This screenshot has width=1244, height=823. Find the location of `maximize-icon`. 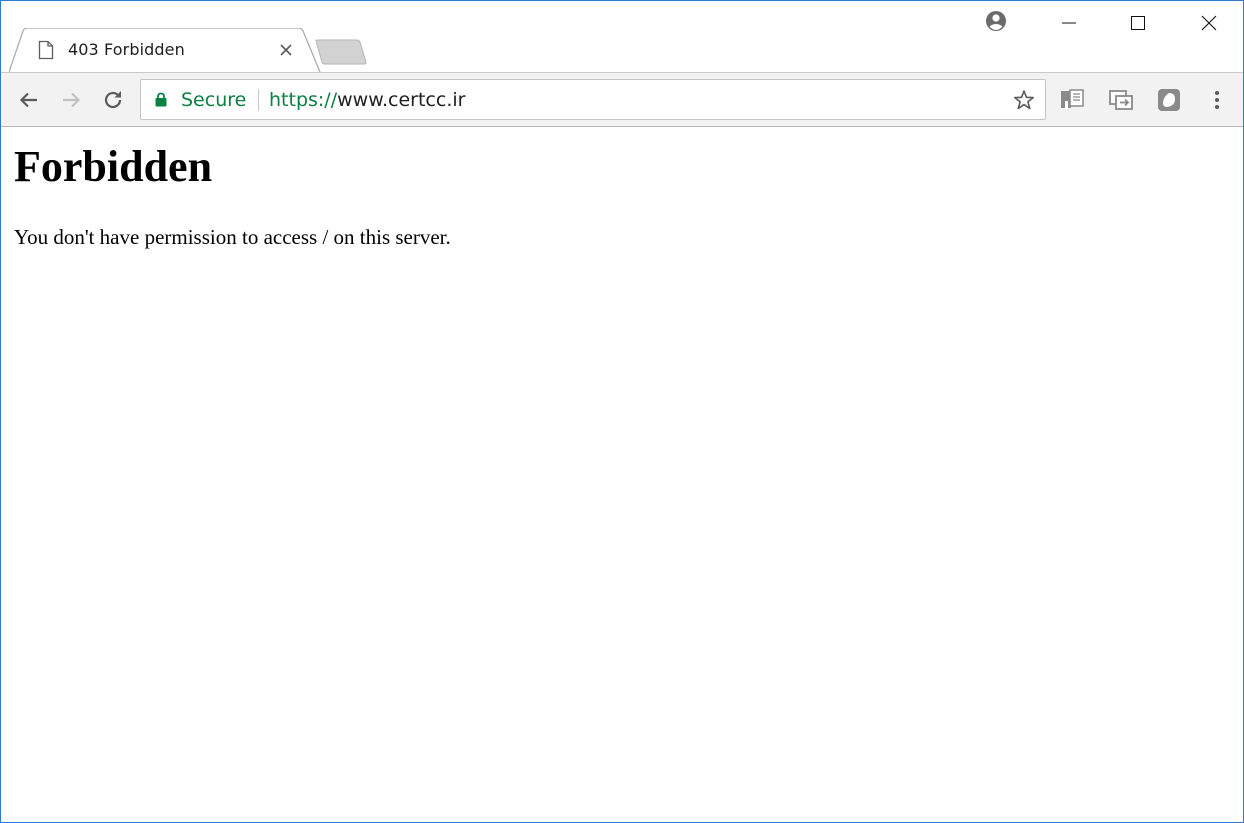

maximize-icon is located at coordinates (1138, 23).